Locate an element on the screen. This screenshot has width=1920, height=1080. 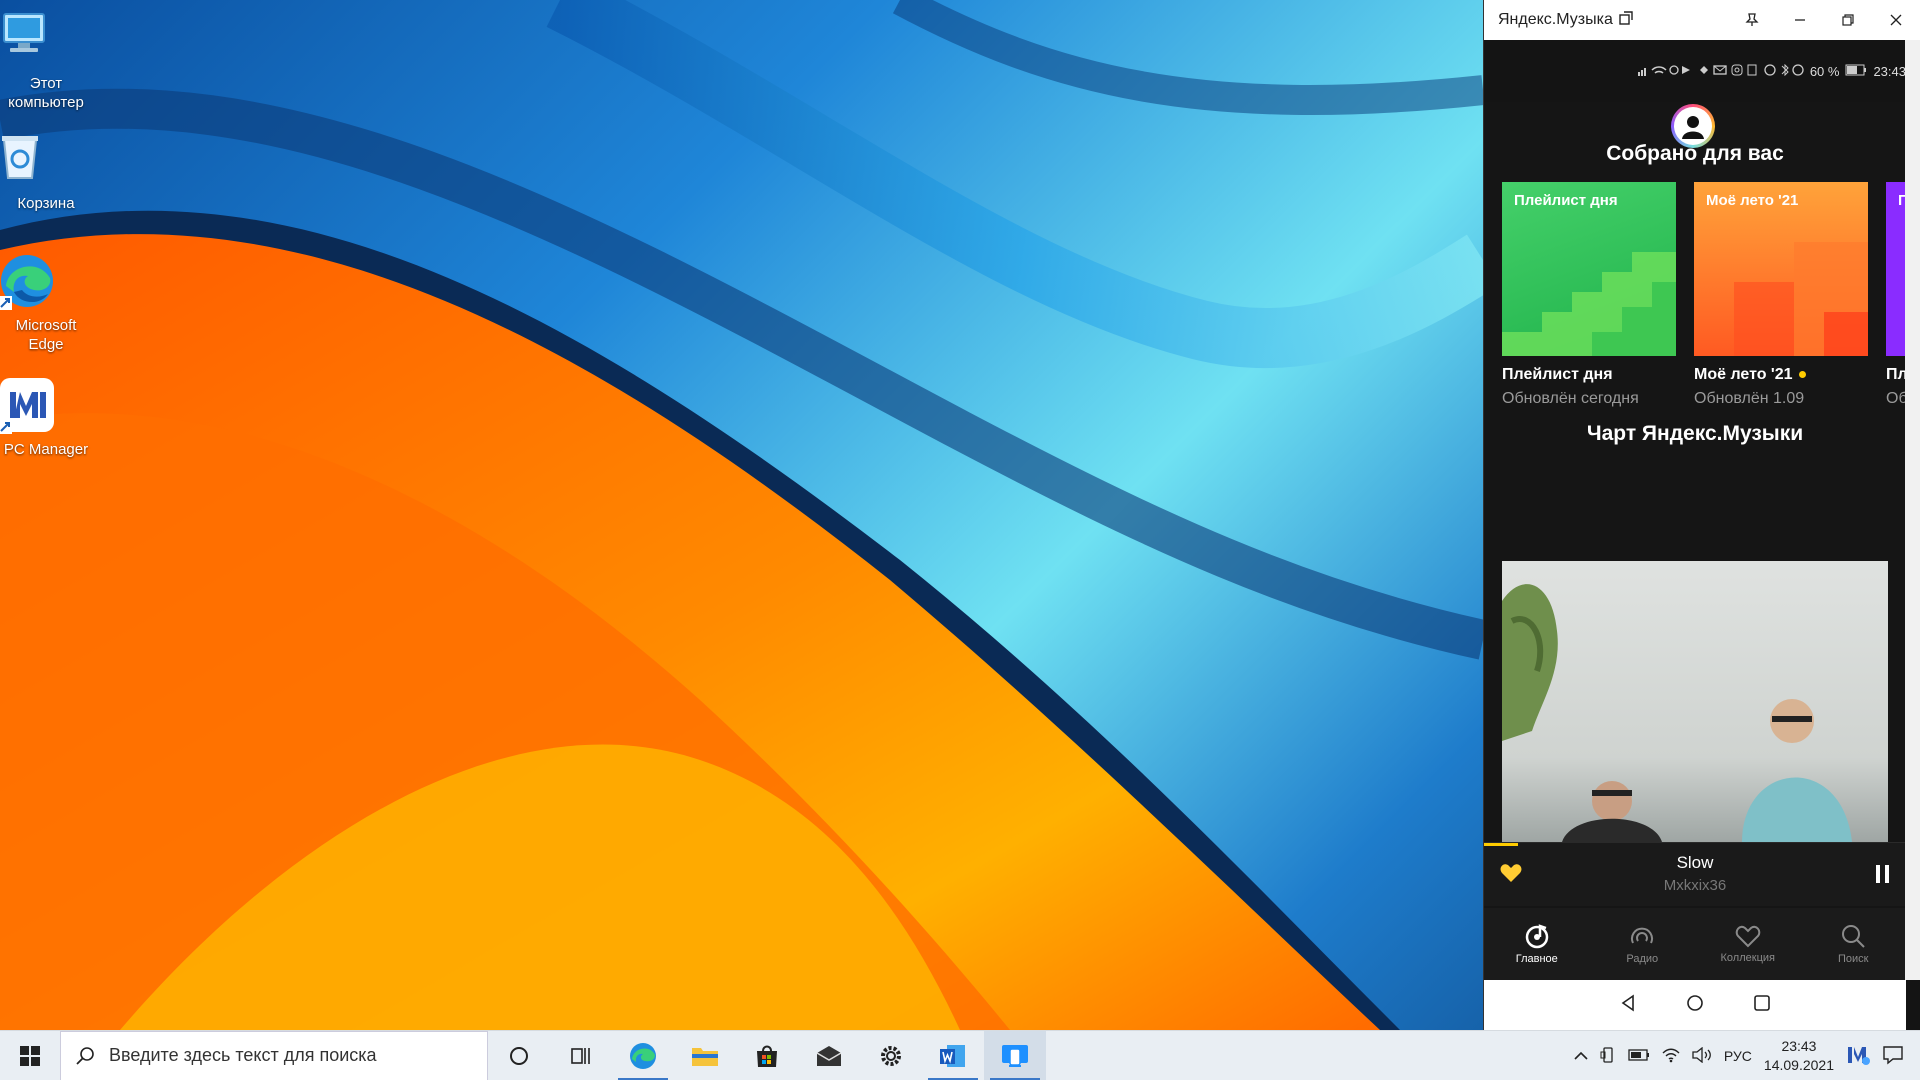
pc-manager-tray-icon is located at coordinates (1858, 1056).